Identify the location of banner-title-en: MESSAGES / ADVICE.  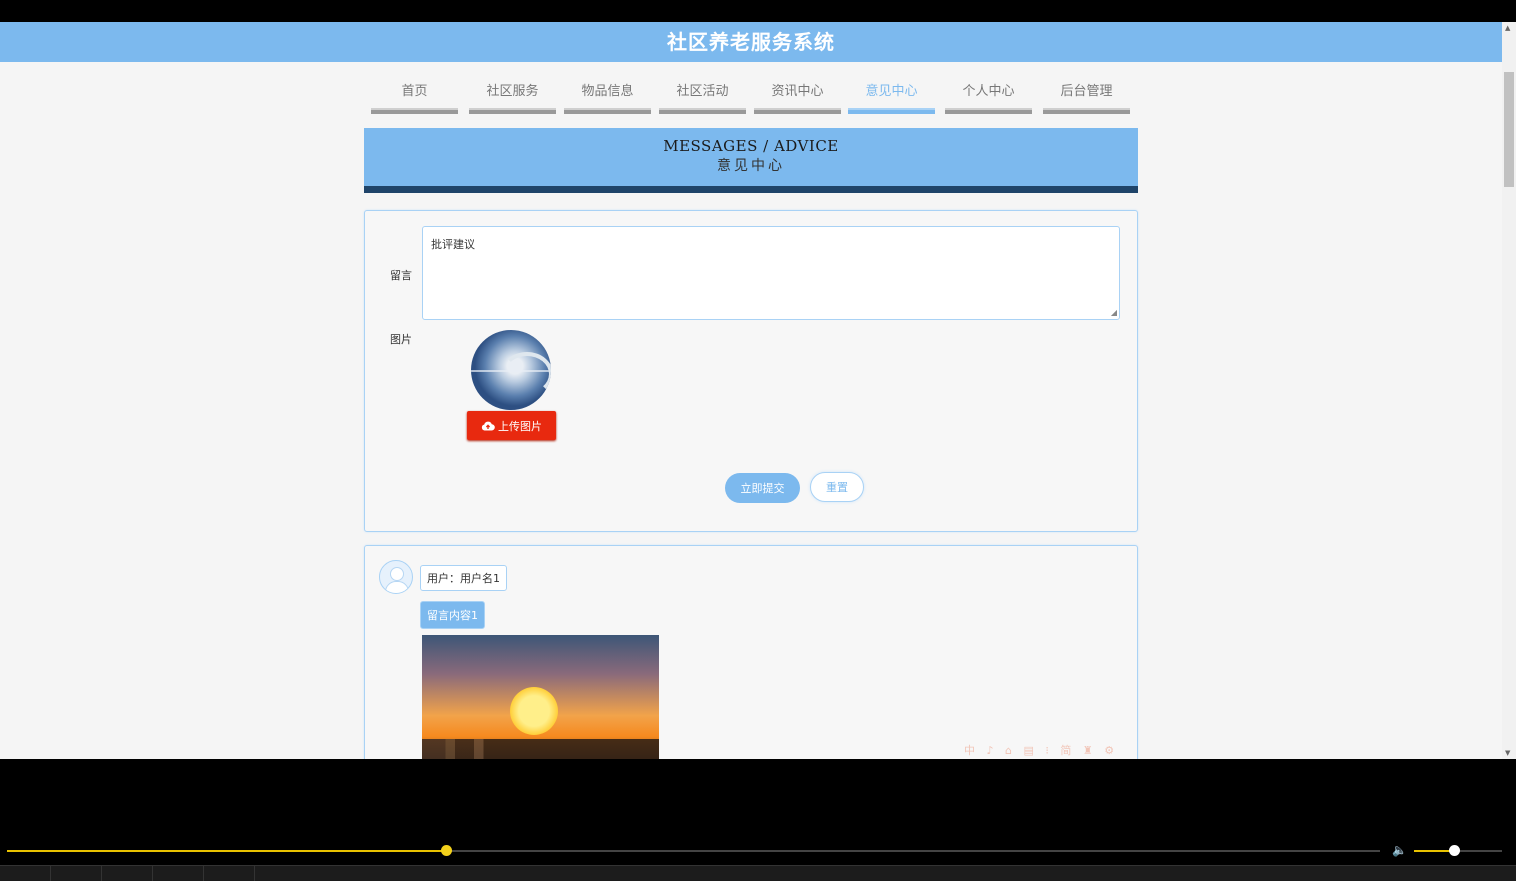
(751, 146).